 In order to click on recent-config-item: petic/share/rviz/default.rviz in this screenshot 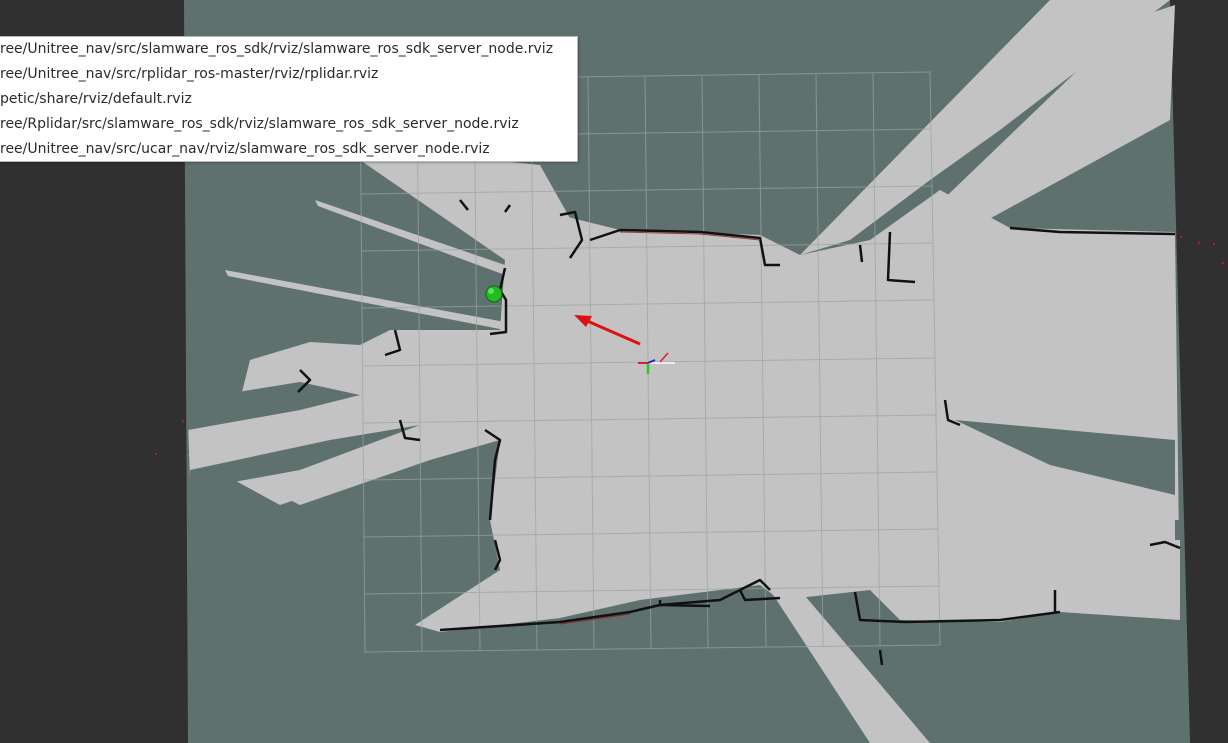, I will do `click(288, 99)`.